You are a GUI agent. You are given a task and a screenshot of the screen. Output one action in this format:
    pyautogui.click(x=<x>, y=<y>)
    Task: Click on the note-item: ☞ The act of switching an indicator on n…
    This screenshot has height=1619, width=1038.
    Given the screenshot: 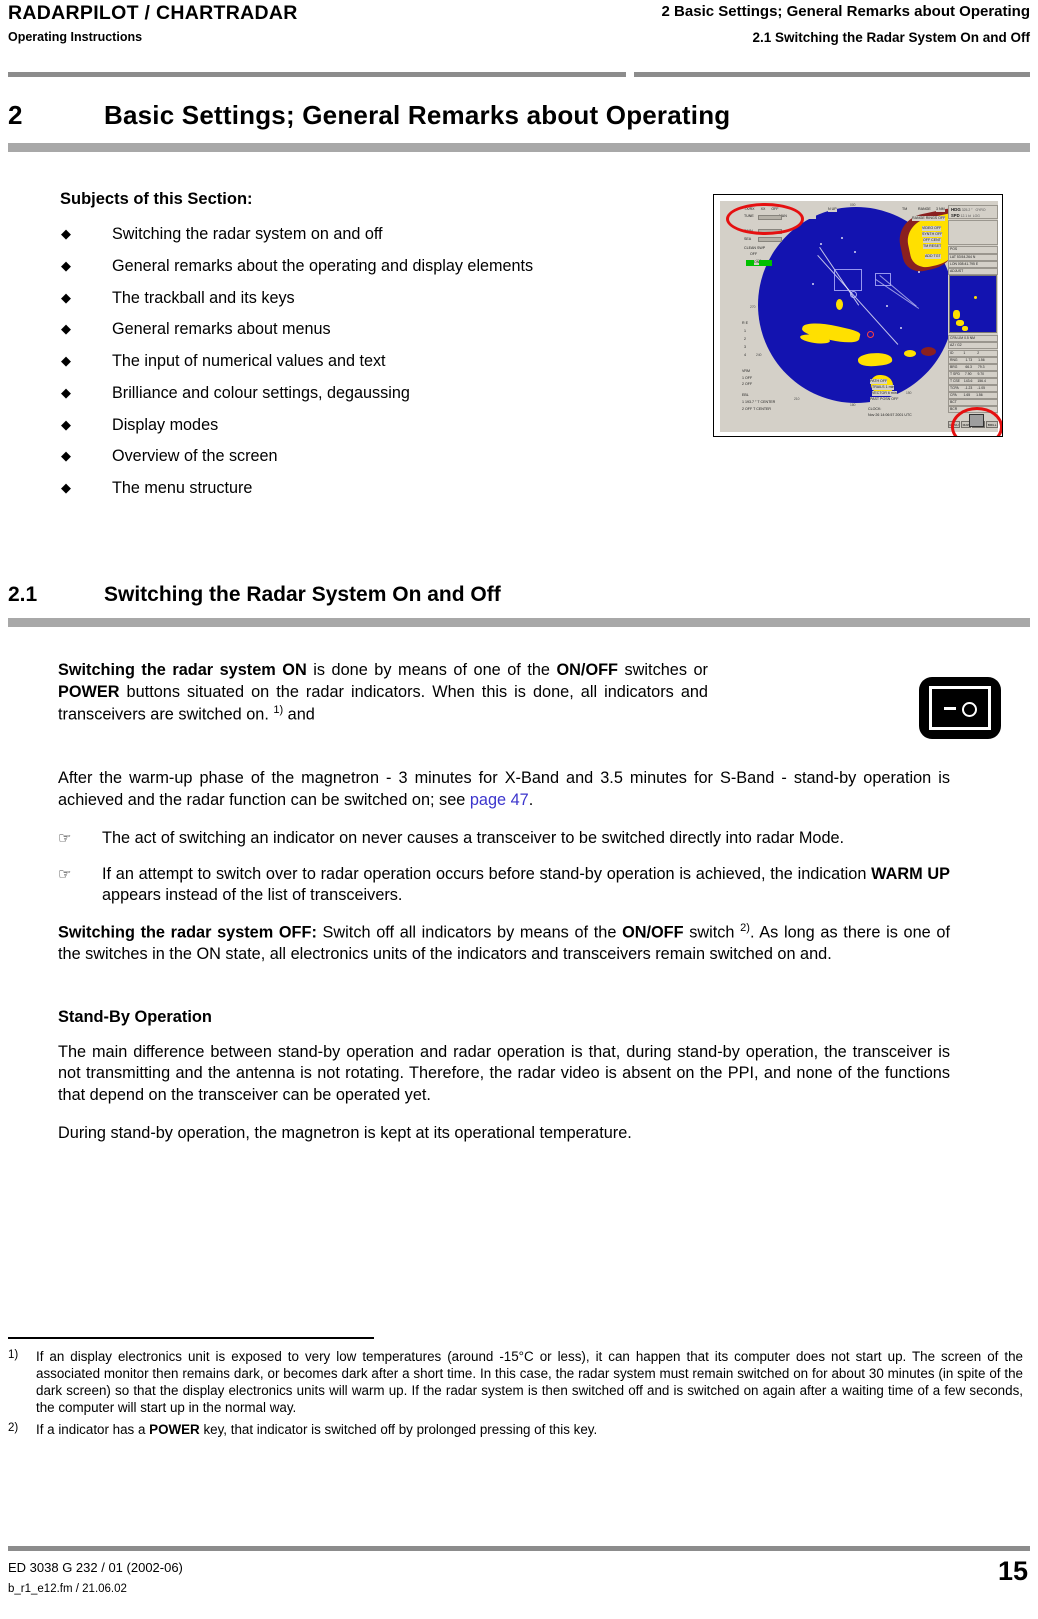 What is the action you would take?
    pyautogui.click(x=504, y=839)
    